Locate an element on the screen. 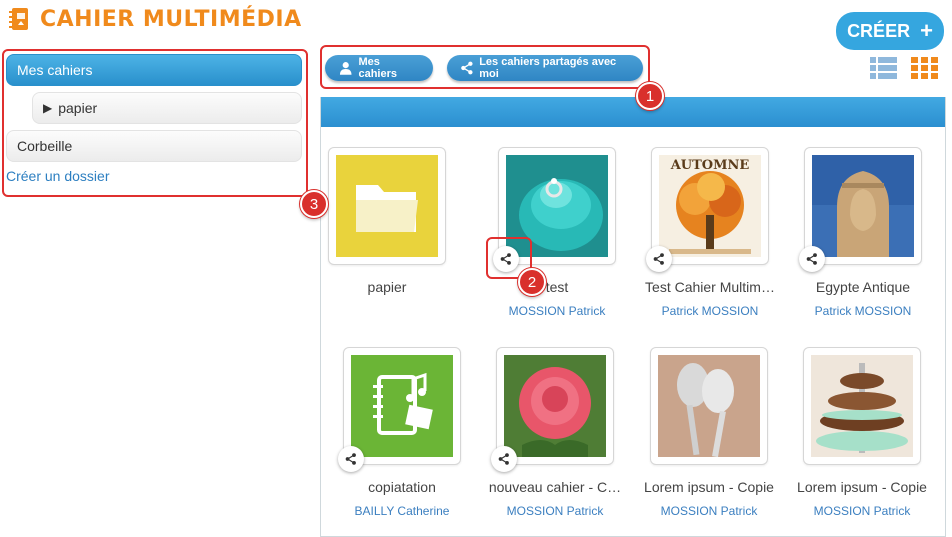 The image size is (952, 537). app-title: CAHIER MULTIMÉDIA is located at coordinates (171, 19).